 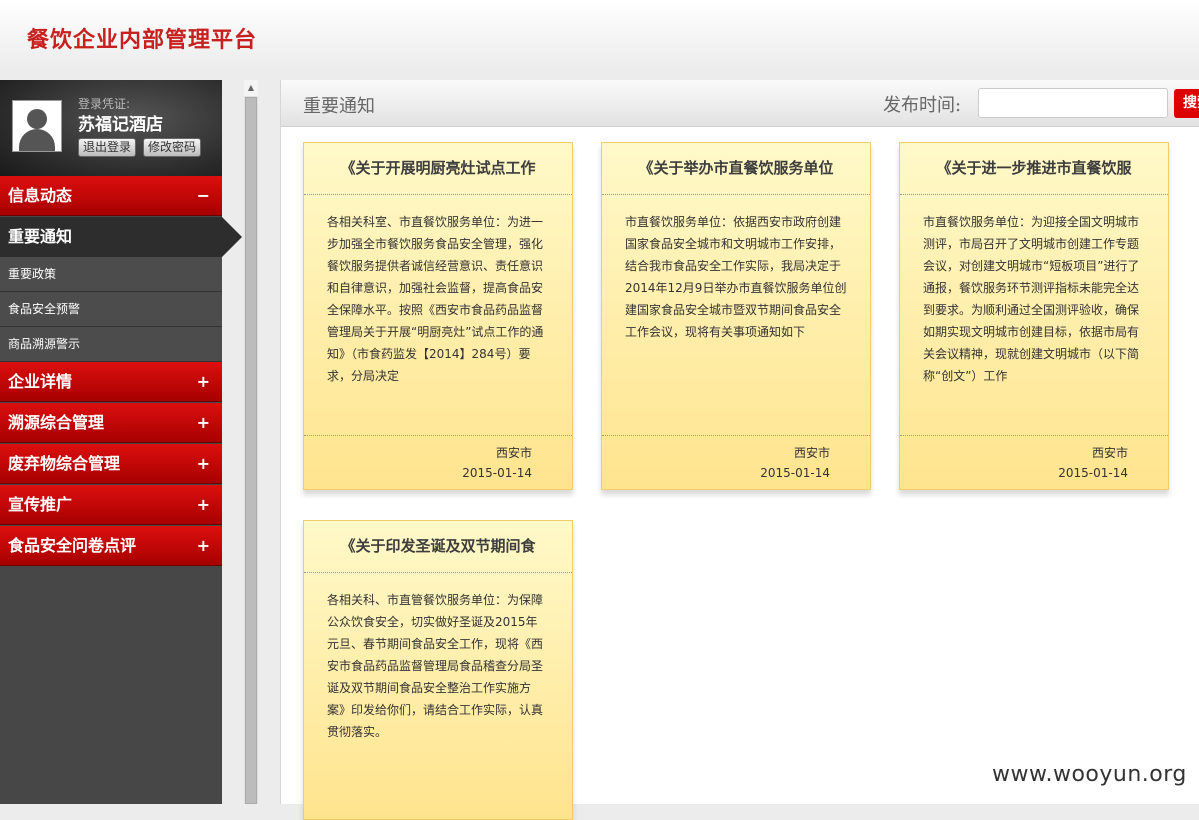 I want to click on sidebar-group-waste: 废弃物综合管理 +, so click(x=111, y=464).